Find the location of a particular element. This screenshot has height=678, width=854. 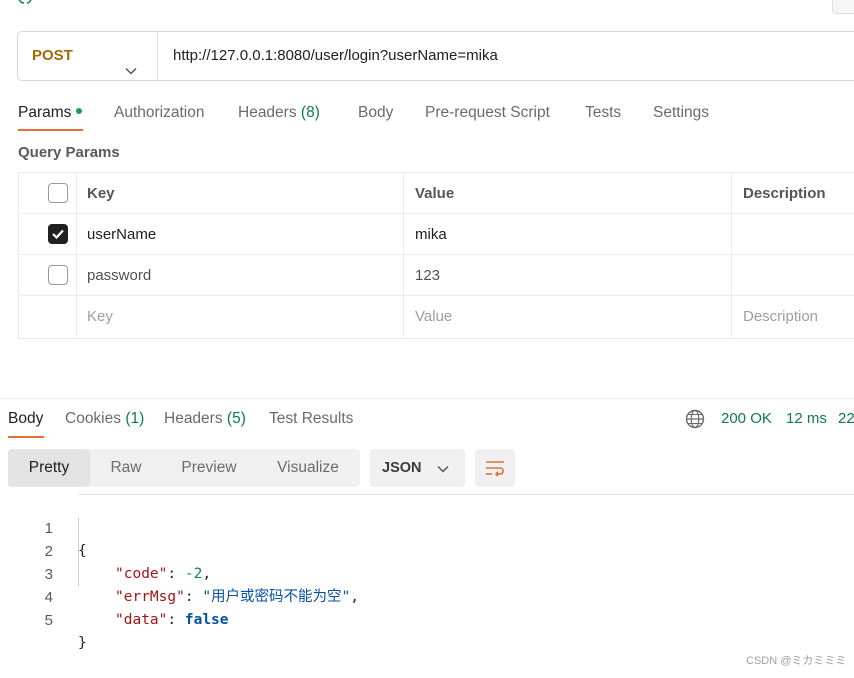

tab-authorization: Authorization is located at coordinates (159, 113).